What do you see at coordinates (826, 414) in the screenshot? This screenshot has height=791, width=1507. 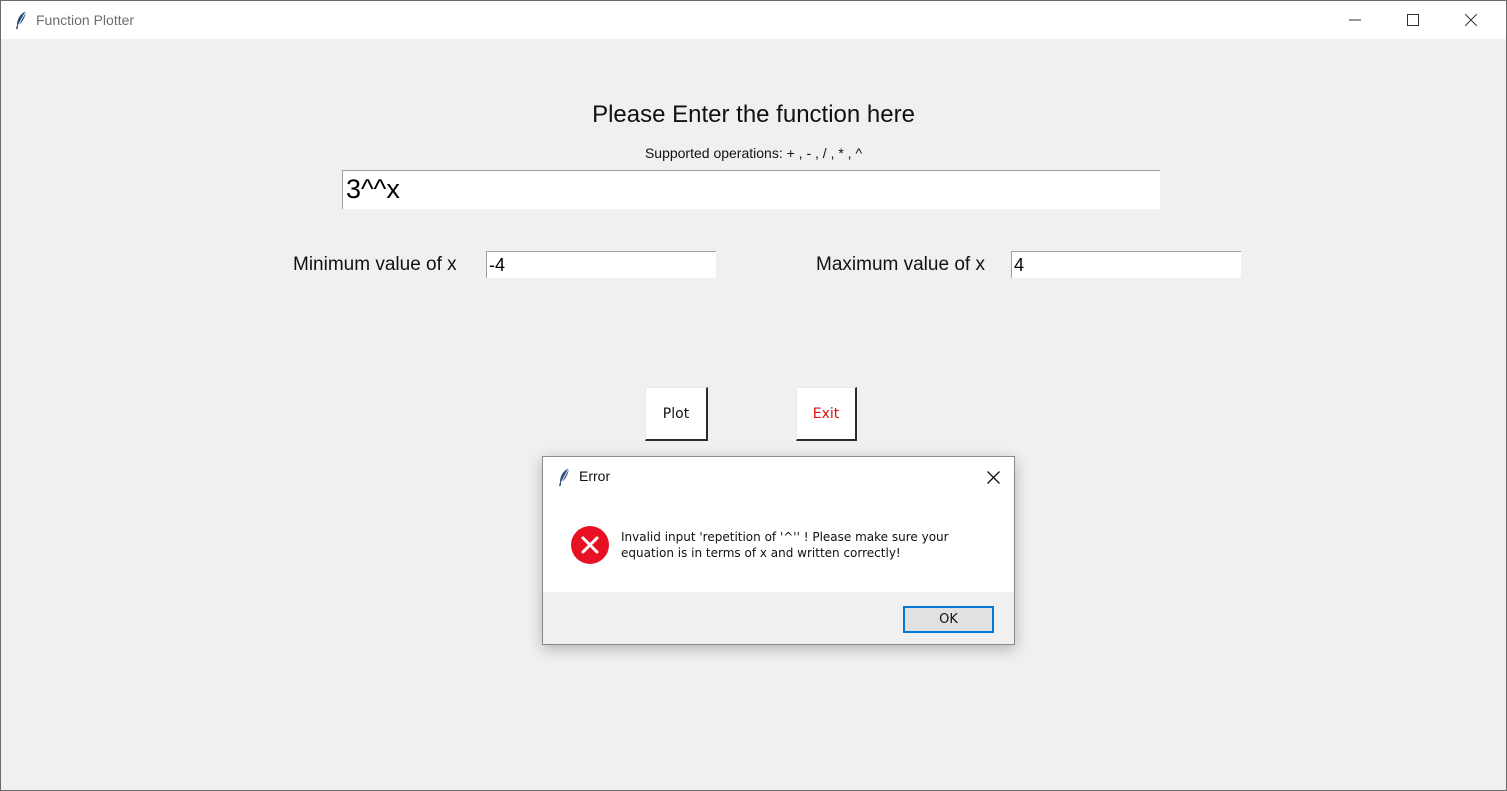 I see `exit-button: Exit` at bounding box center [826, 414].